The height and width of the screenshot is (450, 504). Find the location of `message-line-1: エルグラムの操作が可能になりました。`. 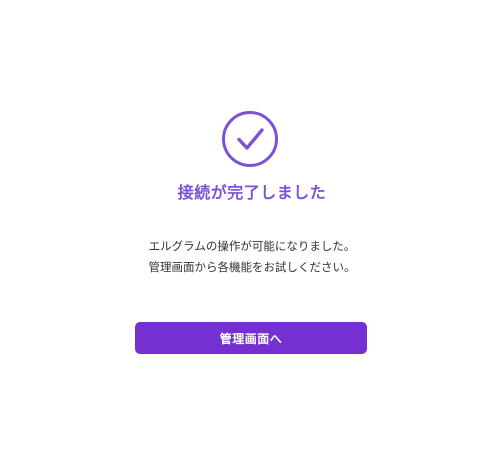

message-line-1: エルグラムの操作が可能になりました。 is located at coordinates (252, 246).